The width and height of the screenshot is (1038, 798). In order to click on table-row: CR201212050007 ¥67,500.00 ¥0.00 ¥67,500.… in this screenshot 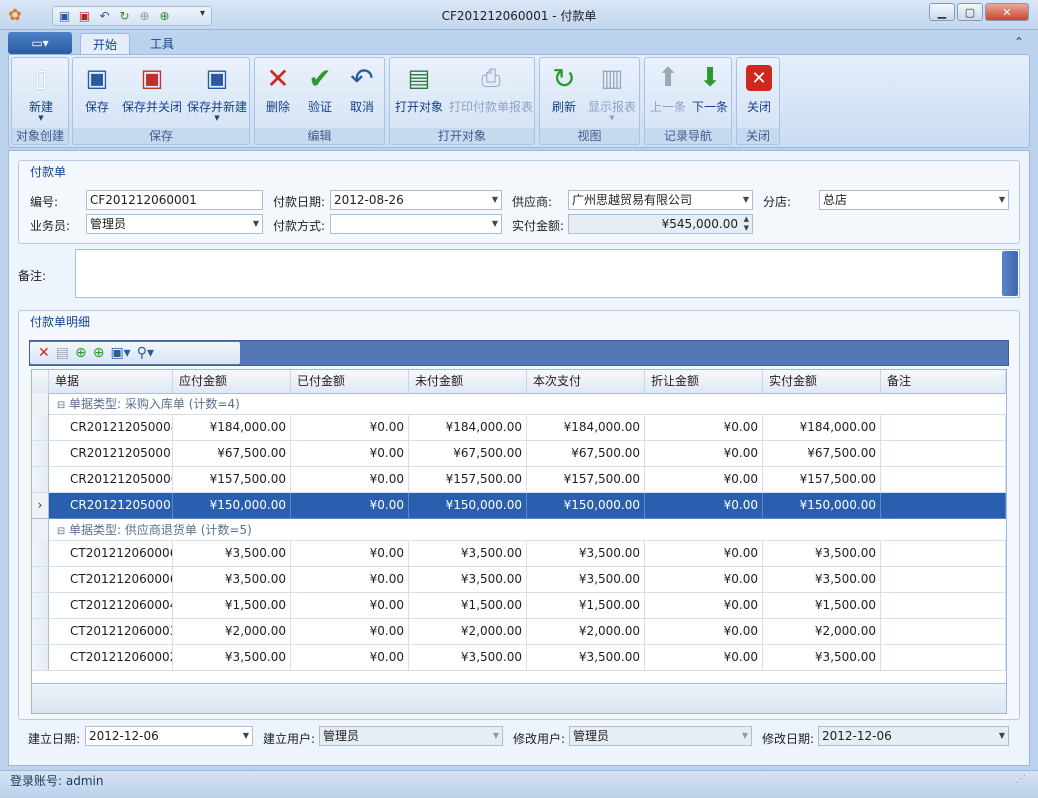, I will do `click(519, 454)`.